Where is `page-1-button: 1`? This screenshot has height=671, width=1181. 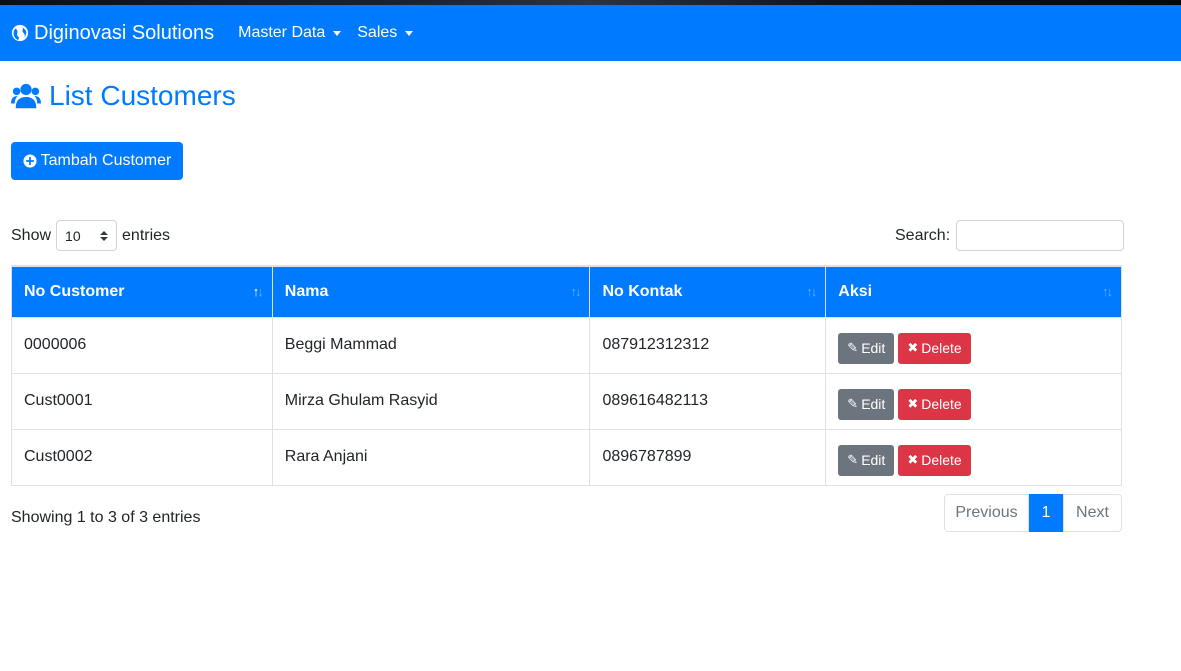
page-1-button: 1 is located at coordinates (1046, 513).